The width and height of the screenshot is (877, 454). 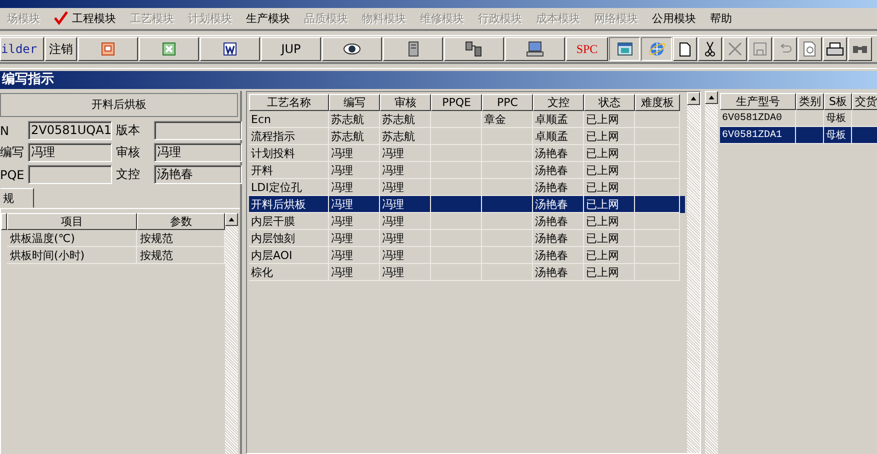 What do you see at coordinates (721, 18) in the screenshot?
I see `menu-item: 帮助` at bounding box center [721, 18].